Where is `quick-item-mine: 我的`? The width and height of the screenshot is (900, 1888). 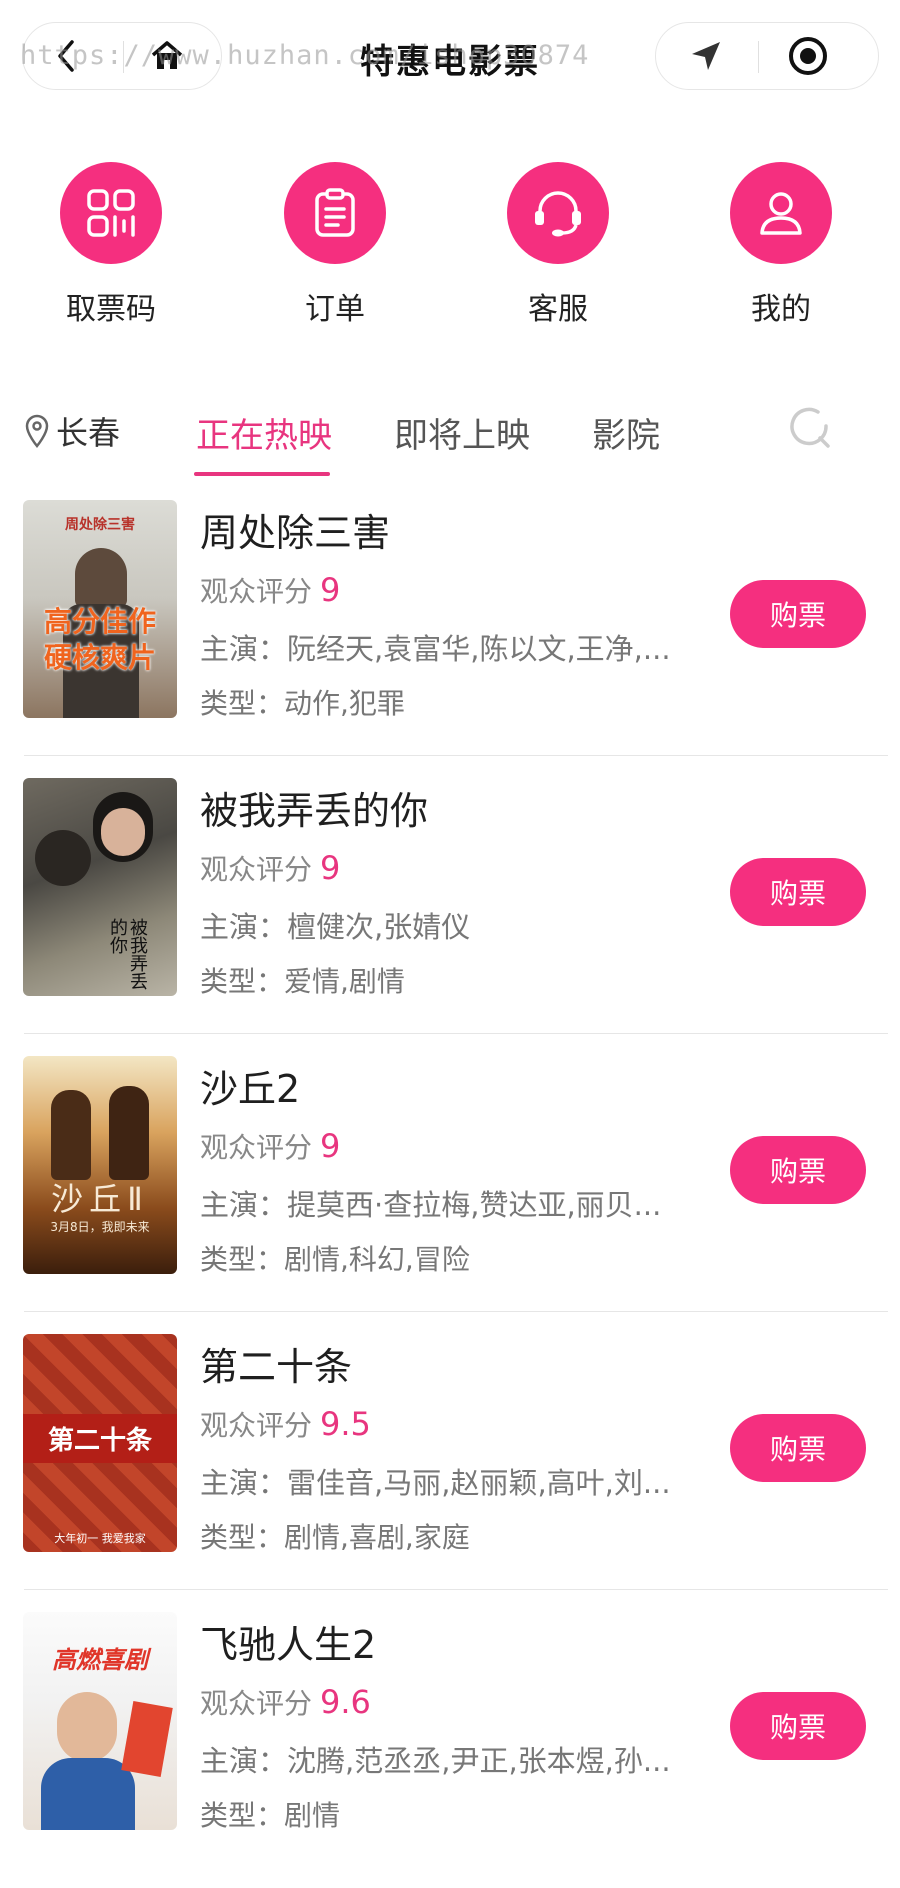
quick-item-mine: 我的 is located at coordinates (781, 245).